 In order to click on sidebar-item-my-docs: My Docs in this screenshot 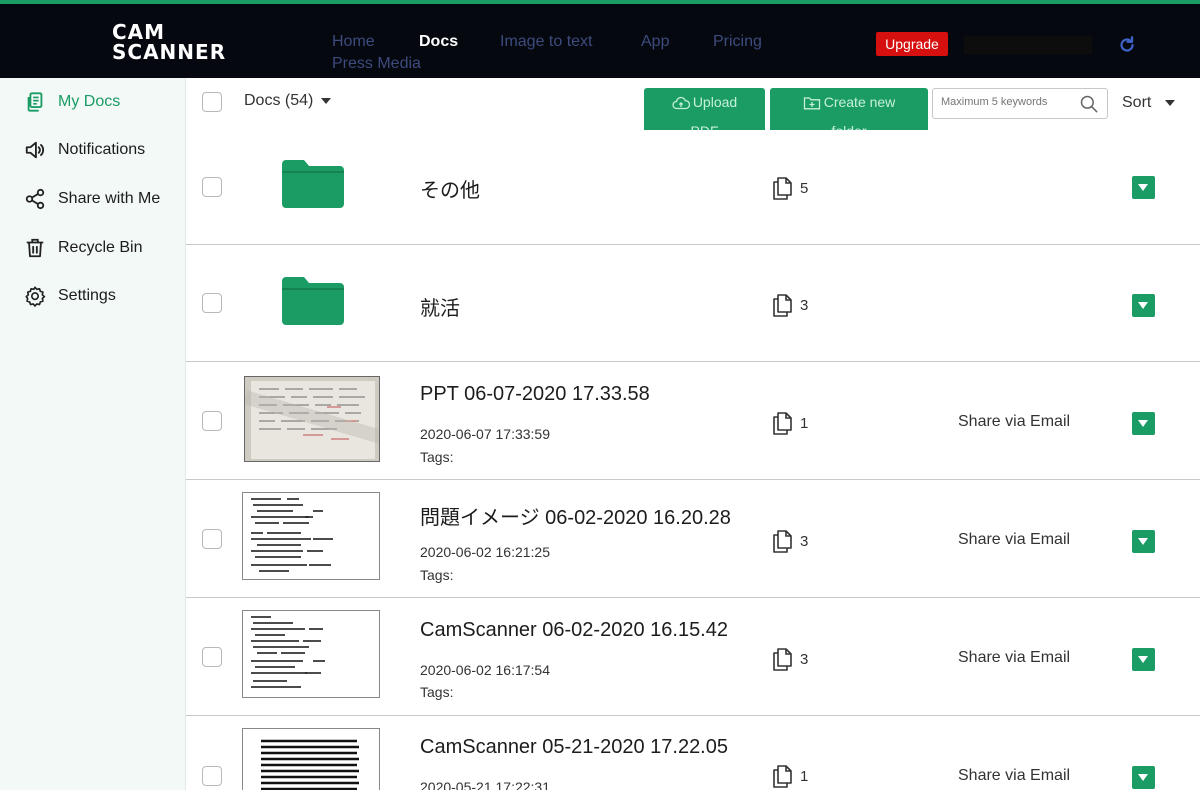, I will do `click(72, 102)`.